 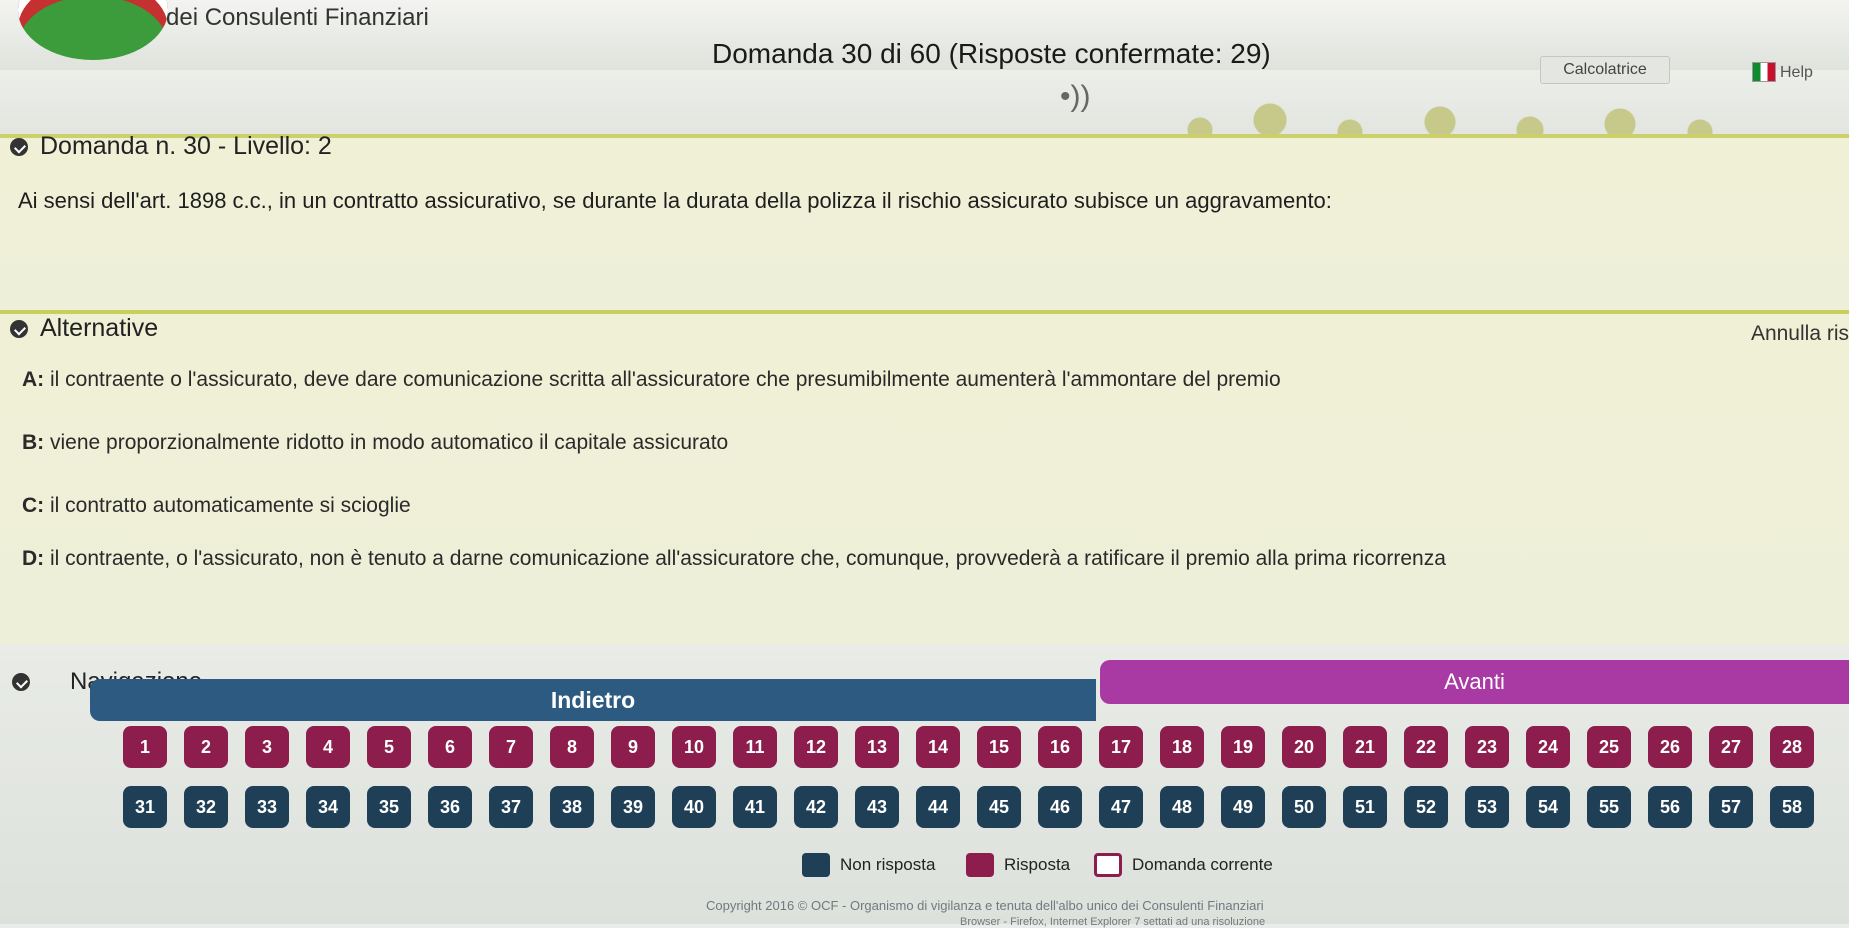 What do you see at coordinates (938, 807) in the screenshot?
I see `question-nav-button-44: 44` at bounding box center [938, 807].